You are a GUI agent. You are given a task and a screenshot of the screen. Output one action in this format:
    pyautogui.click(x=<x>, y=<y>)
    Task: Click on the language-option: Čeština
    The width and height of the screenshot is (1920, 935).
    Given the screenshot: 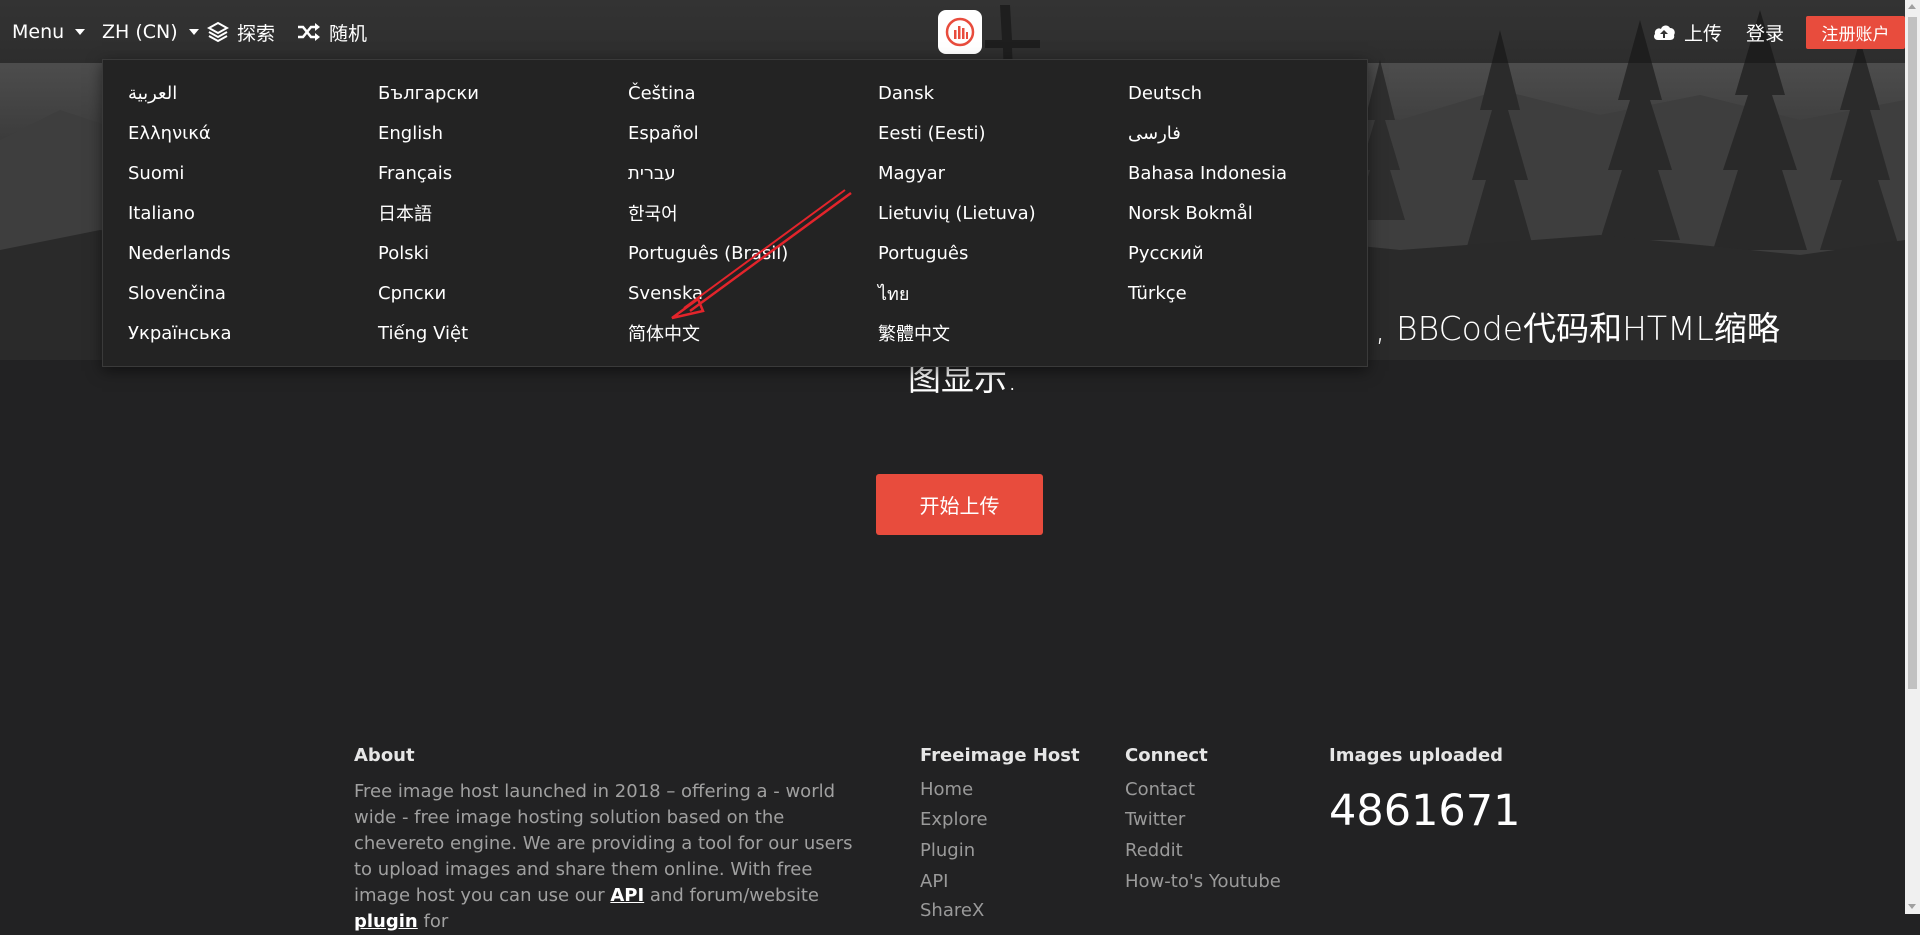 What is the action you would take?
    pyautogui.click(x=753, y=93)
    